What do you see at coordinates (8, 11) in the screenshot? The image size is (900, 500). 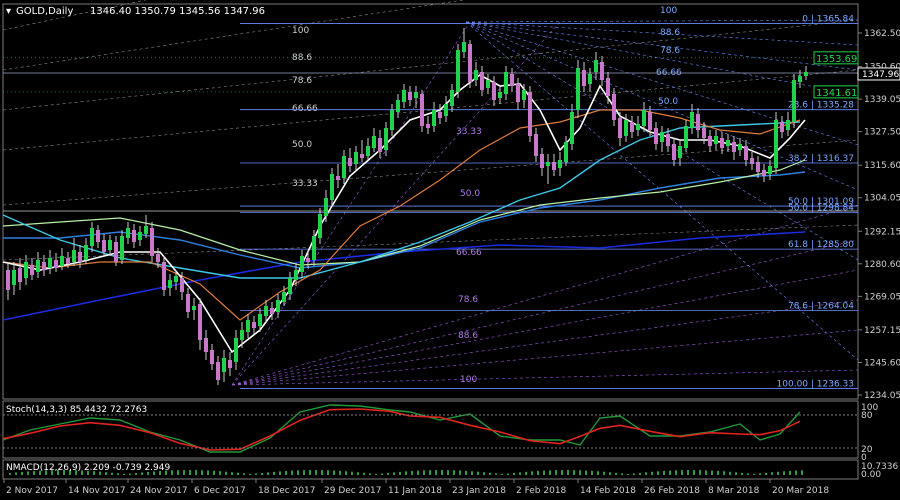 I see `header-arrow: ▾` at bounding box center [8, 11].